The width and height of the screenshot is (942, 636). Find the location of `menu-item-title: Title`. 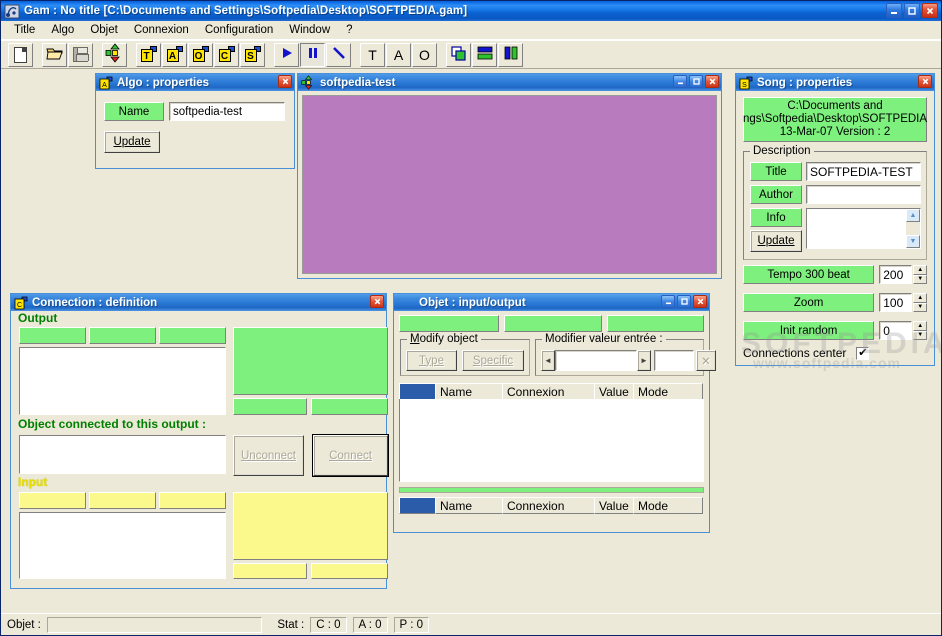

menu-item-title: Title is located at coordinates (24, 30).